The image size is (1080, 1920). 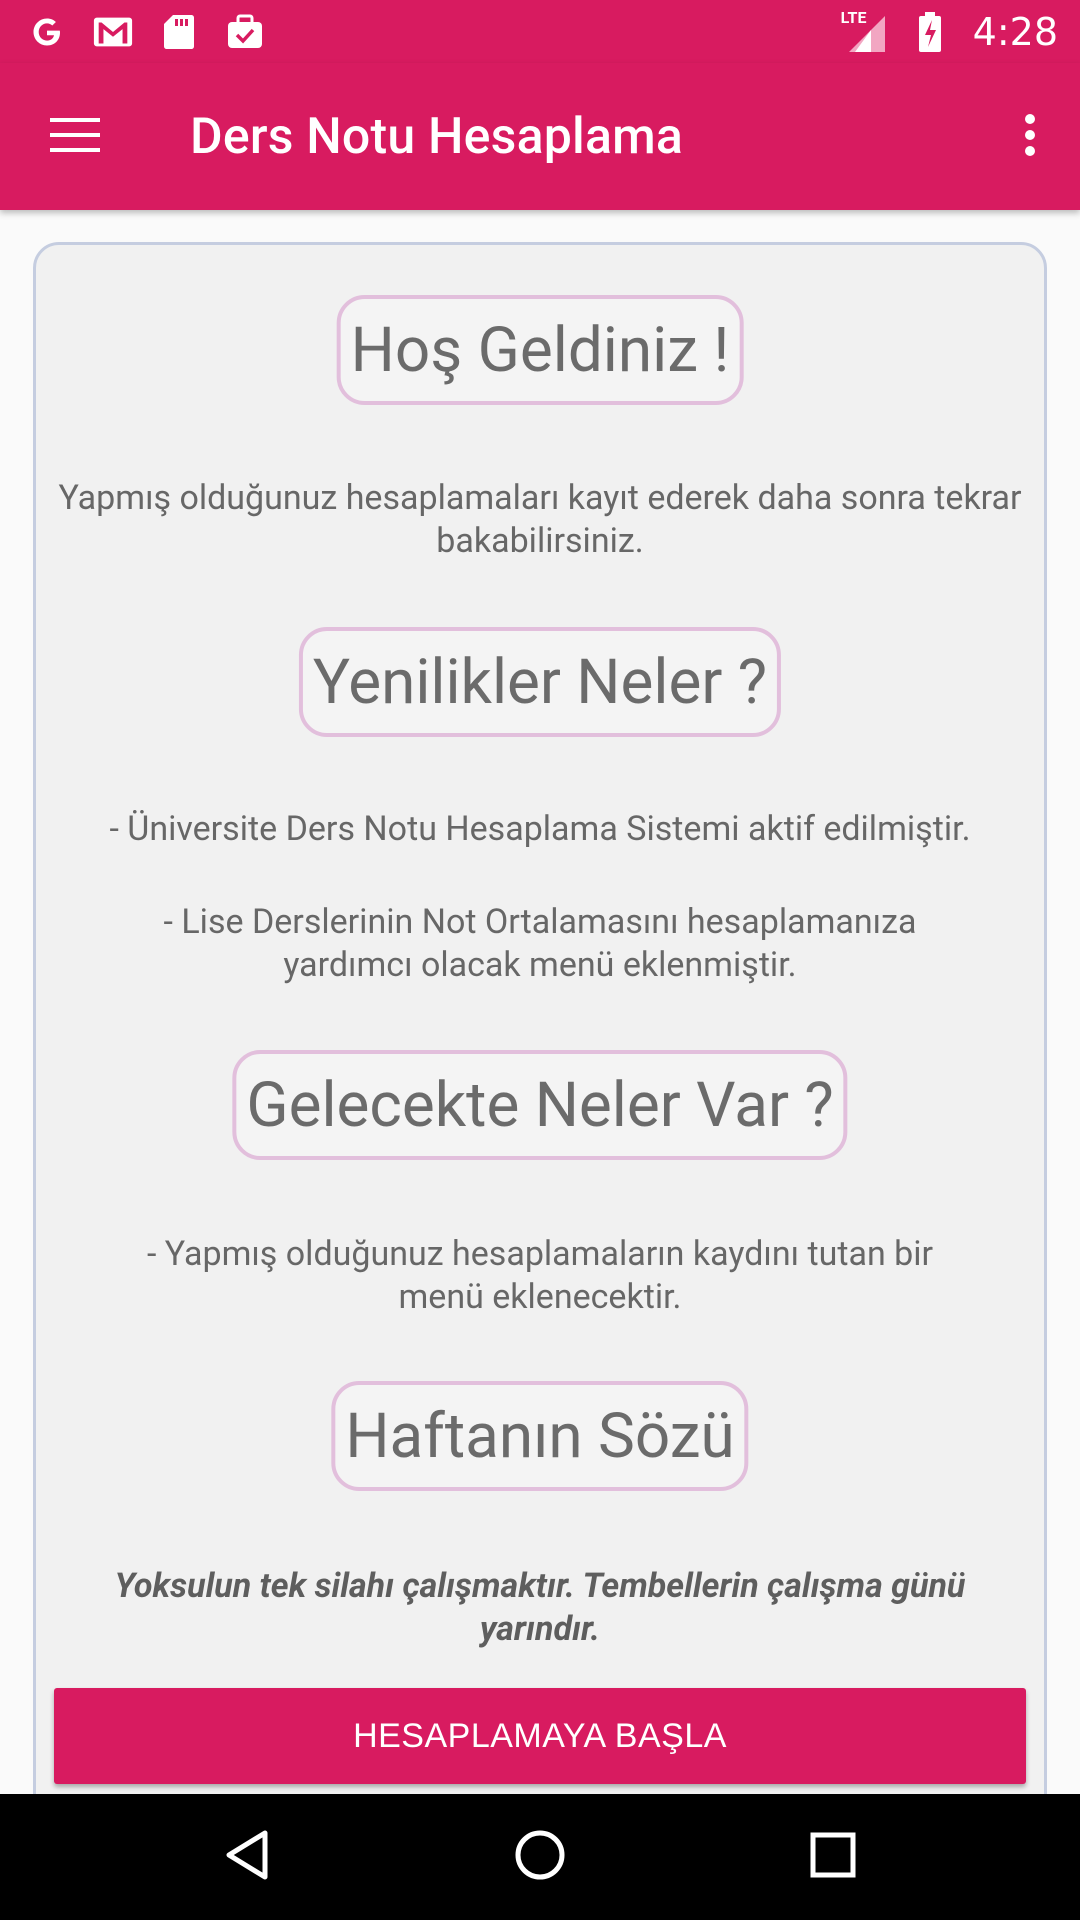 I want to click on future-heading: Gelecekte Neler Var ?, so click(x=540, y=1105).